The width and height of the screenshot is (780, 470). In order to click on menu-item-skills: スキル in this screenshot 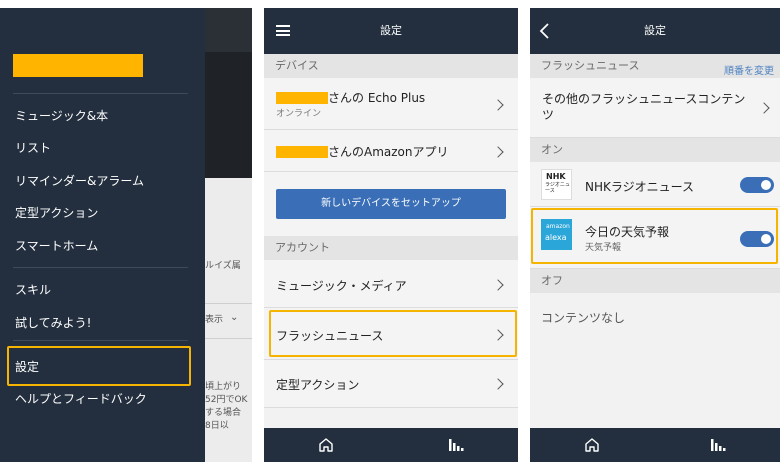, I will do `click(33, 290)`.